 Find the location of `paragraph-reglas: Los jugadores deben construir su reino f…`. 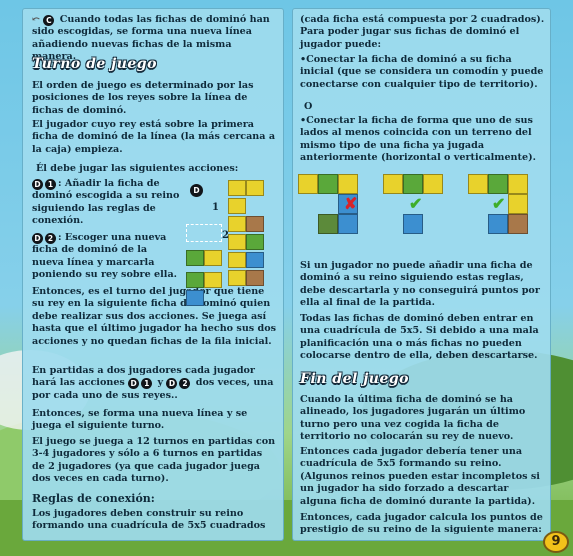

paragraph-reglas: Los jugadores deben construir su reino f… is located at coordinates (149, 520).